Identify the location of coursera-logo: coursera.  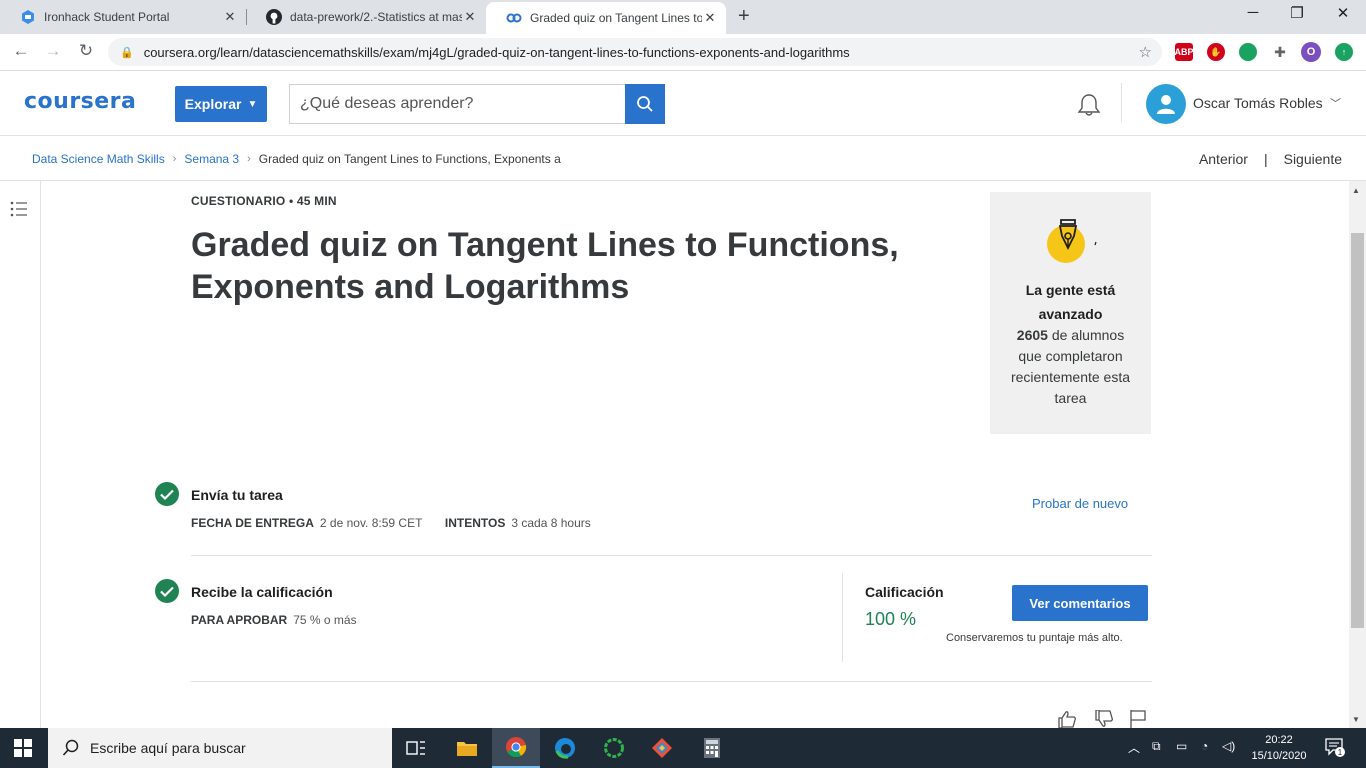
(80, 101).